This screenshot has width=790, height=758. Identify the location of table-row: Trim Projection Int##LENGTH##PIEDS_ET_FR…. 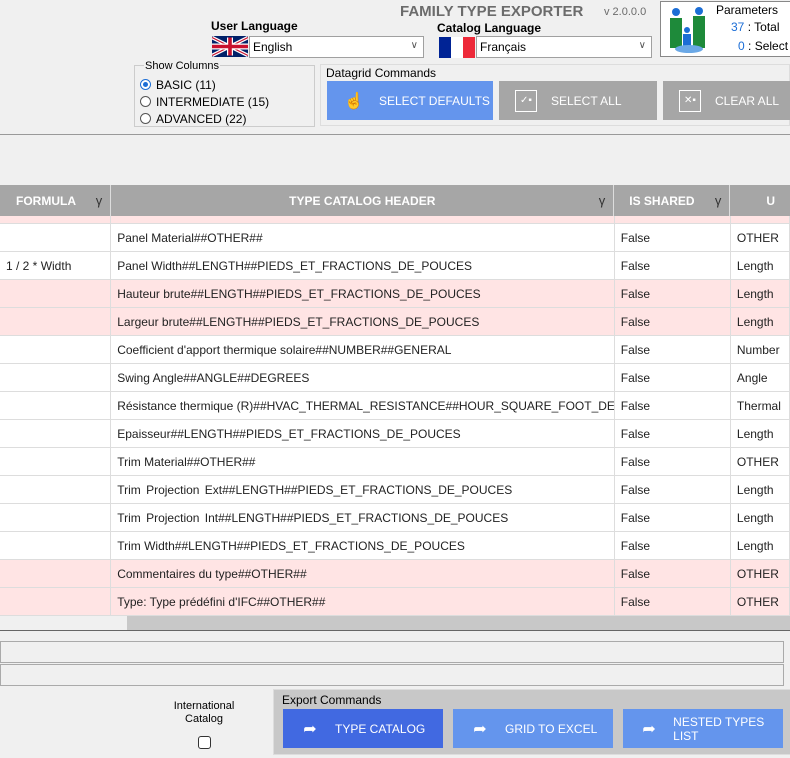
(395, 518).